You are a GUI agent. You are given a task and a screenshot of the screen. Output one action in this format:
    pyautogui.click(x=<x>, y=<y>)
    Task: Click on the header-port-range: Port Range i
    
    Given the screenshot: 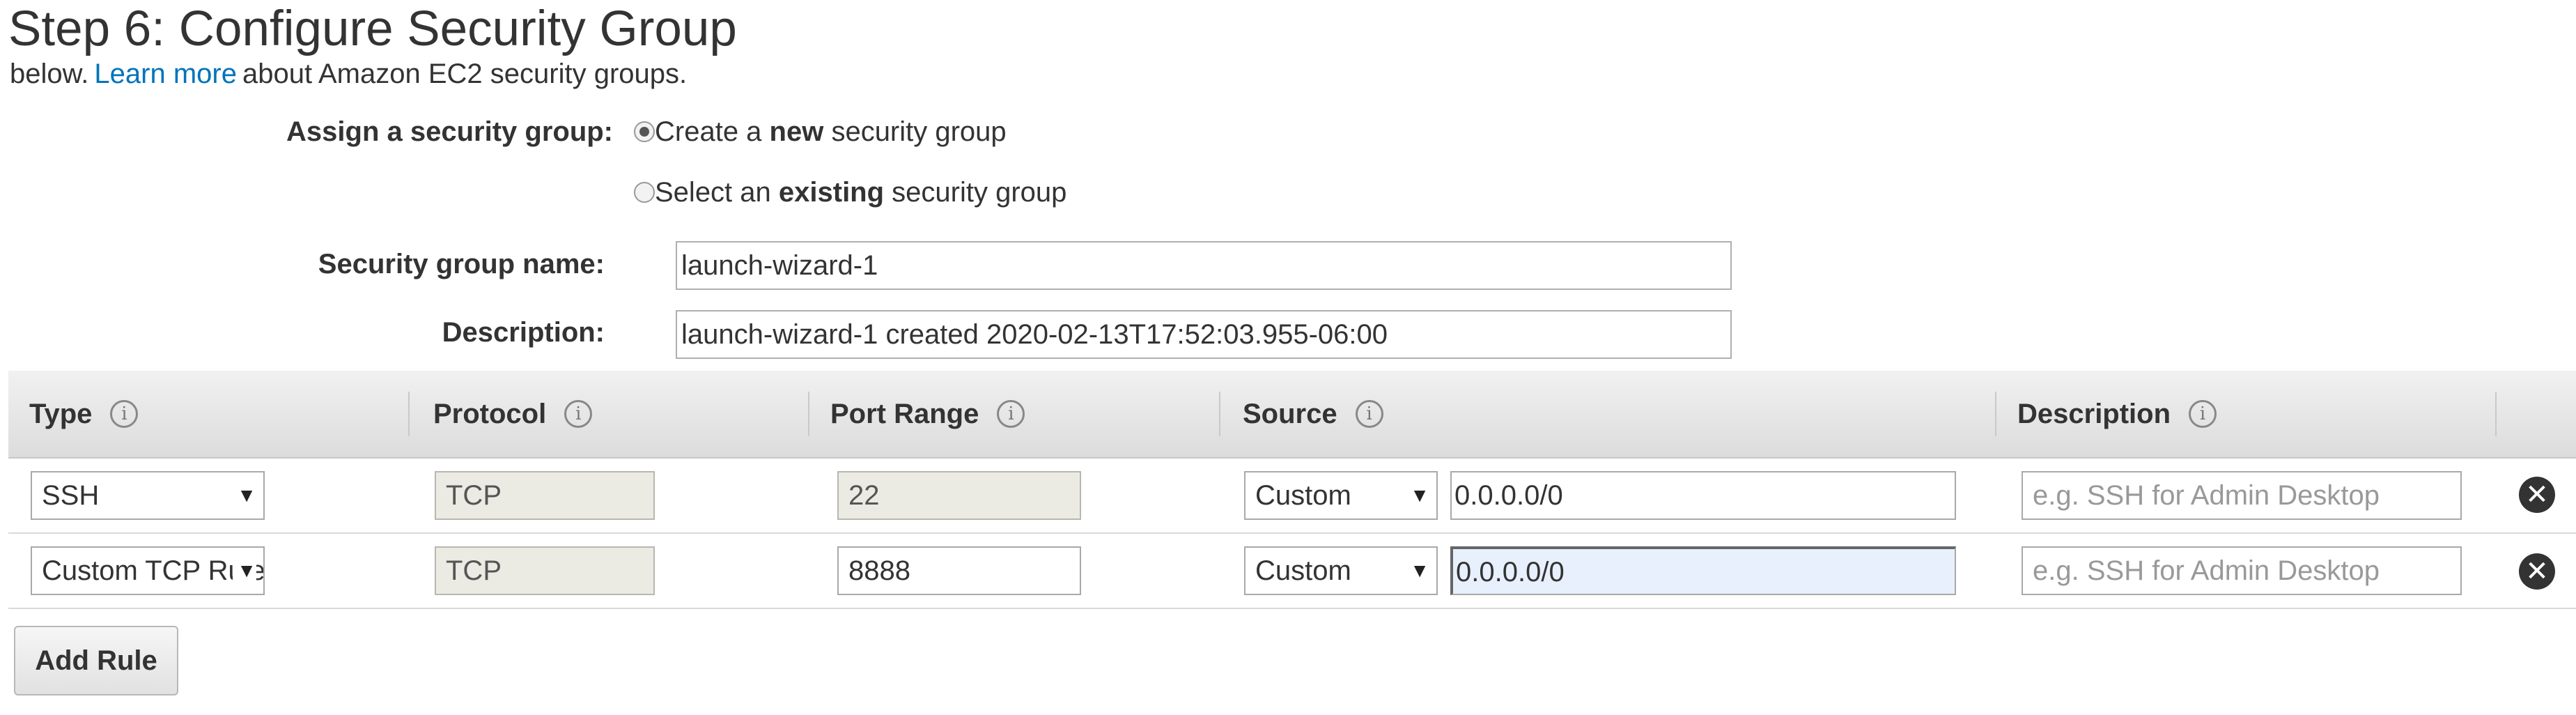 What is the action you would take?
    pyautogui.click(x=927, y=414)
    